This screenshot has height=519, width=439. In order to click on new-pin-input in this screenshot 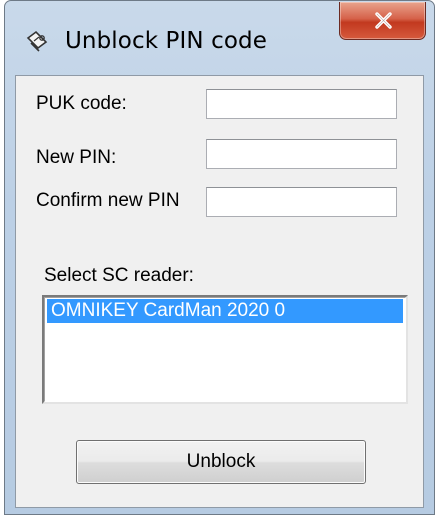, I will do `click(301, 154)`.